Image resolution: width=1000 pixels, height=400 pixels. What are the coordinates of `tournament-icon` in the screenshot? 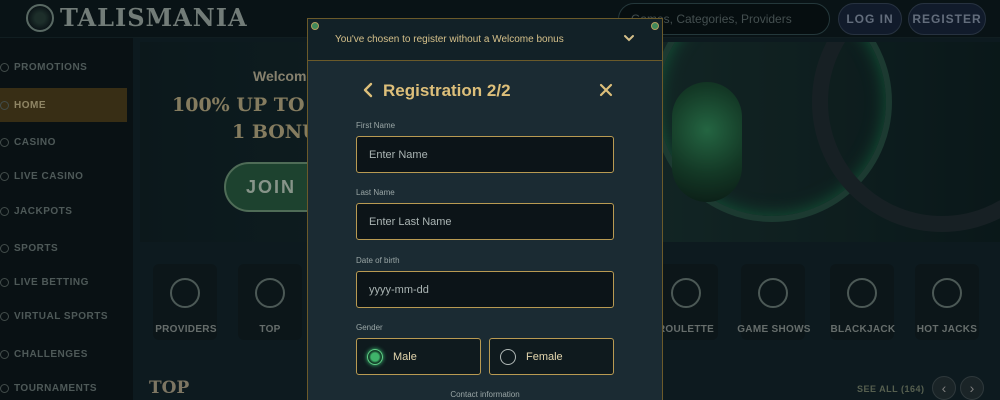 It's located at (4, 388).